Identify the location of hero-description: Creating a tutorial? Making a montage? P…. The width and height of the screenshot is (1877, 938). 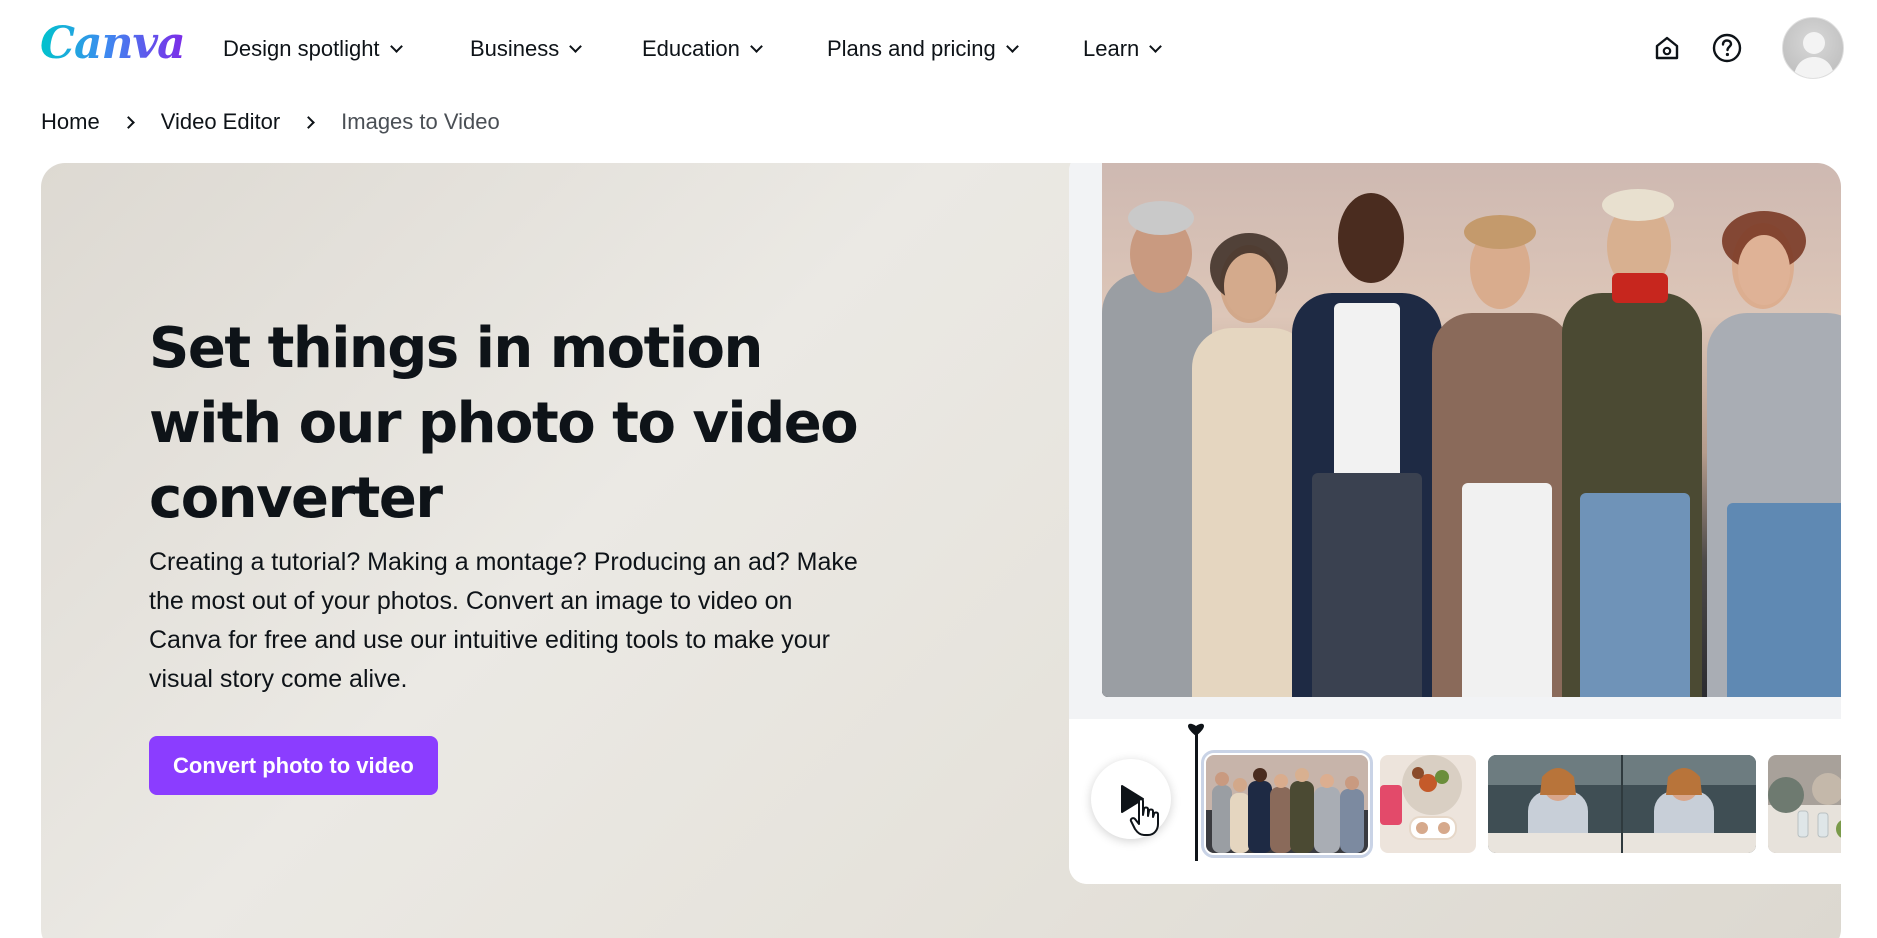
(503, 620).